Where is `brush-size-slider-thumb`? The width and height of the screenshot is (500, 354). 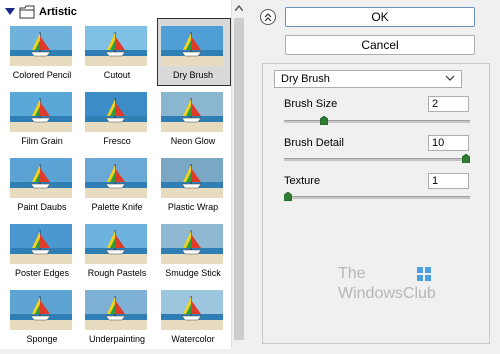 brush-size-slider-thumb is located at coordinates (323, 120).